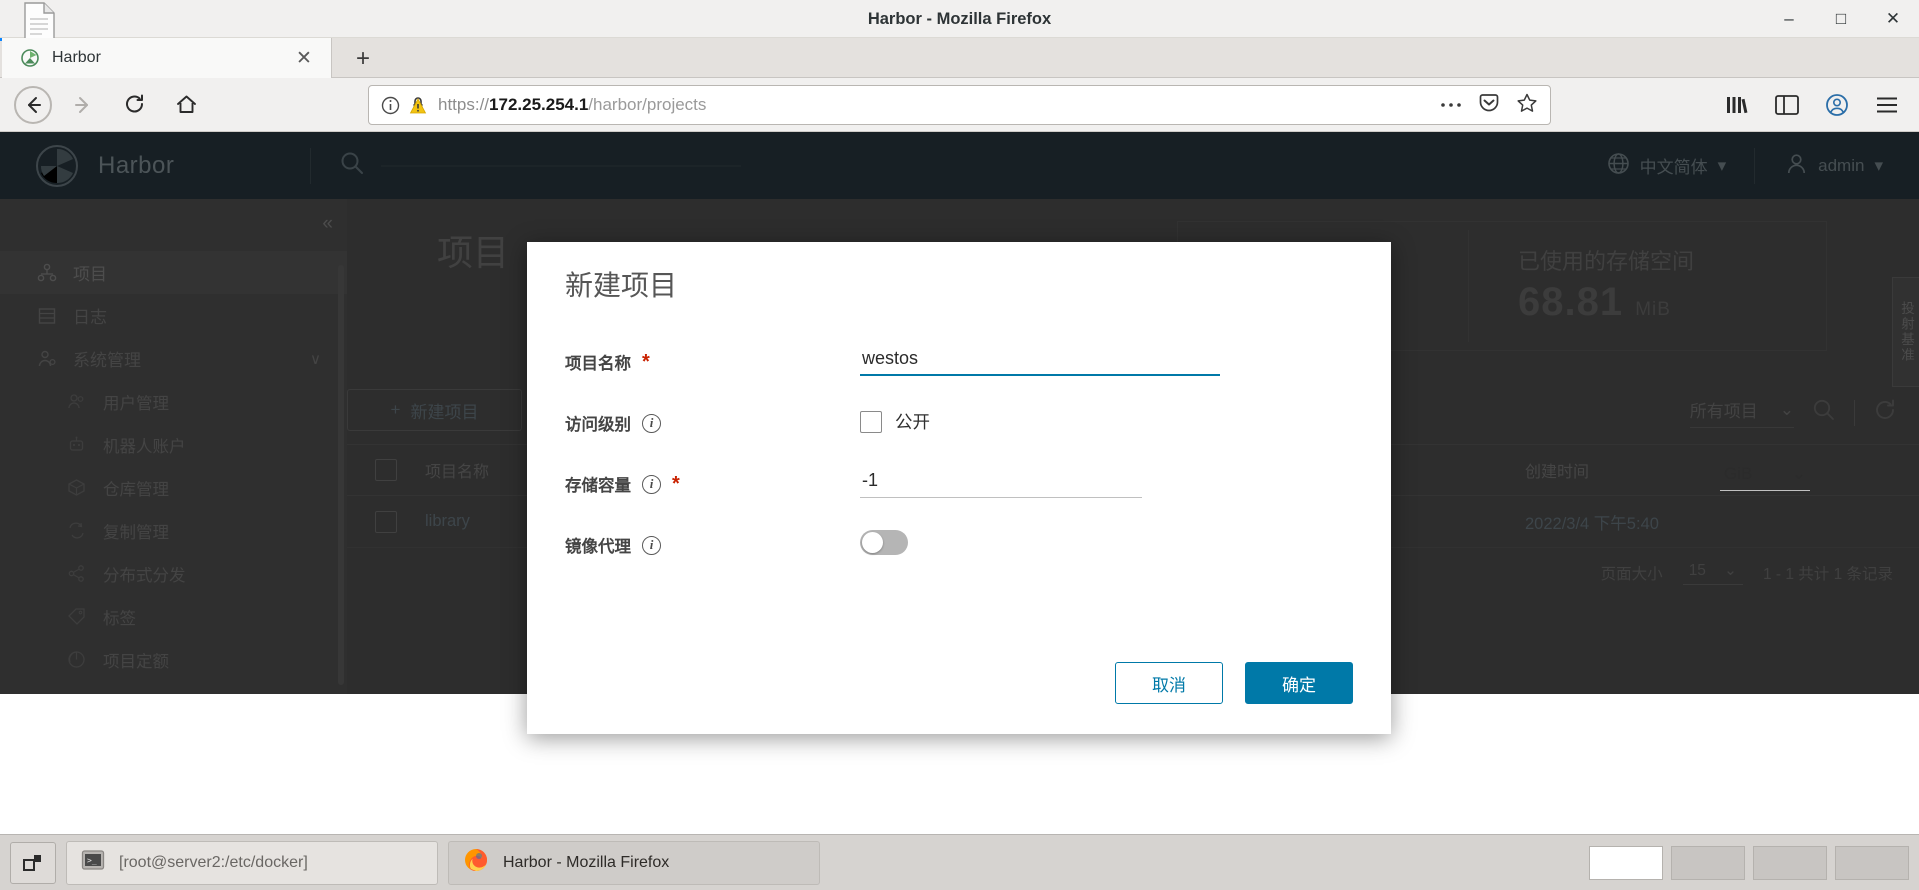  What do you see at coordinates (1234, 683) in the screenshot?
I see `modal-footer: 取消 确定` at bounding box center [1234, 683].